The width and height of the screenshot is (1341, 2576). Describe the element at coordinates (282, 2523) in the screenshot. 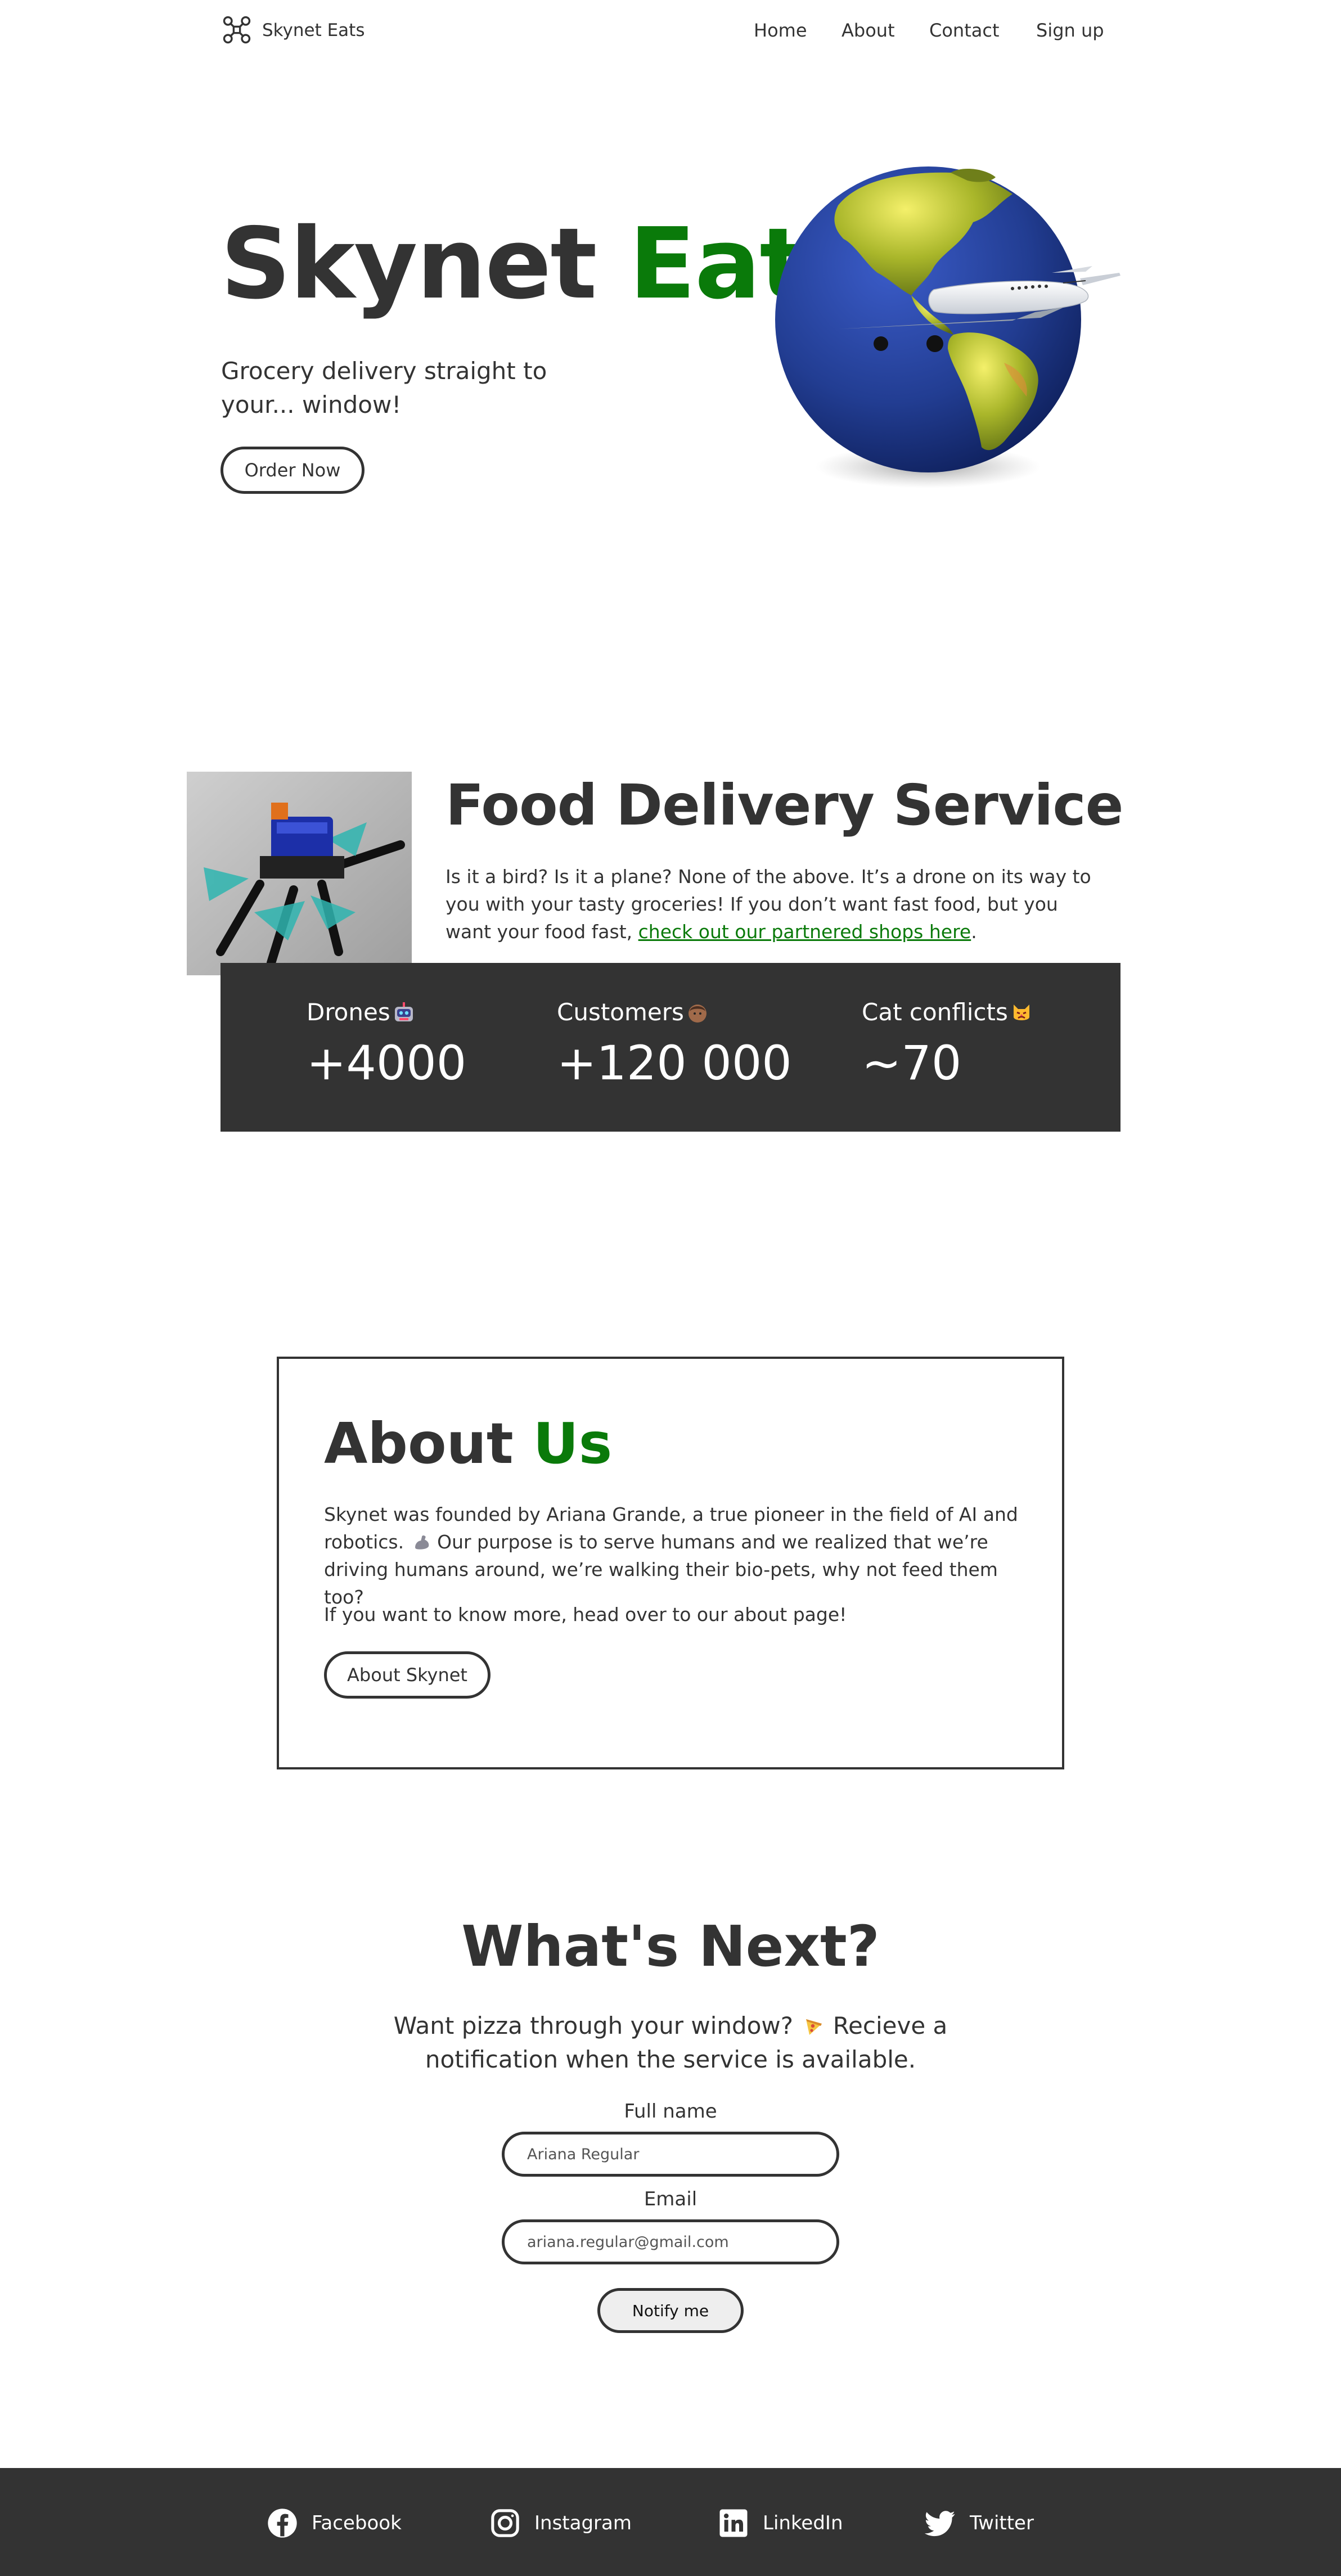

I see `facebook-icon` at that location.